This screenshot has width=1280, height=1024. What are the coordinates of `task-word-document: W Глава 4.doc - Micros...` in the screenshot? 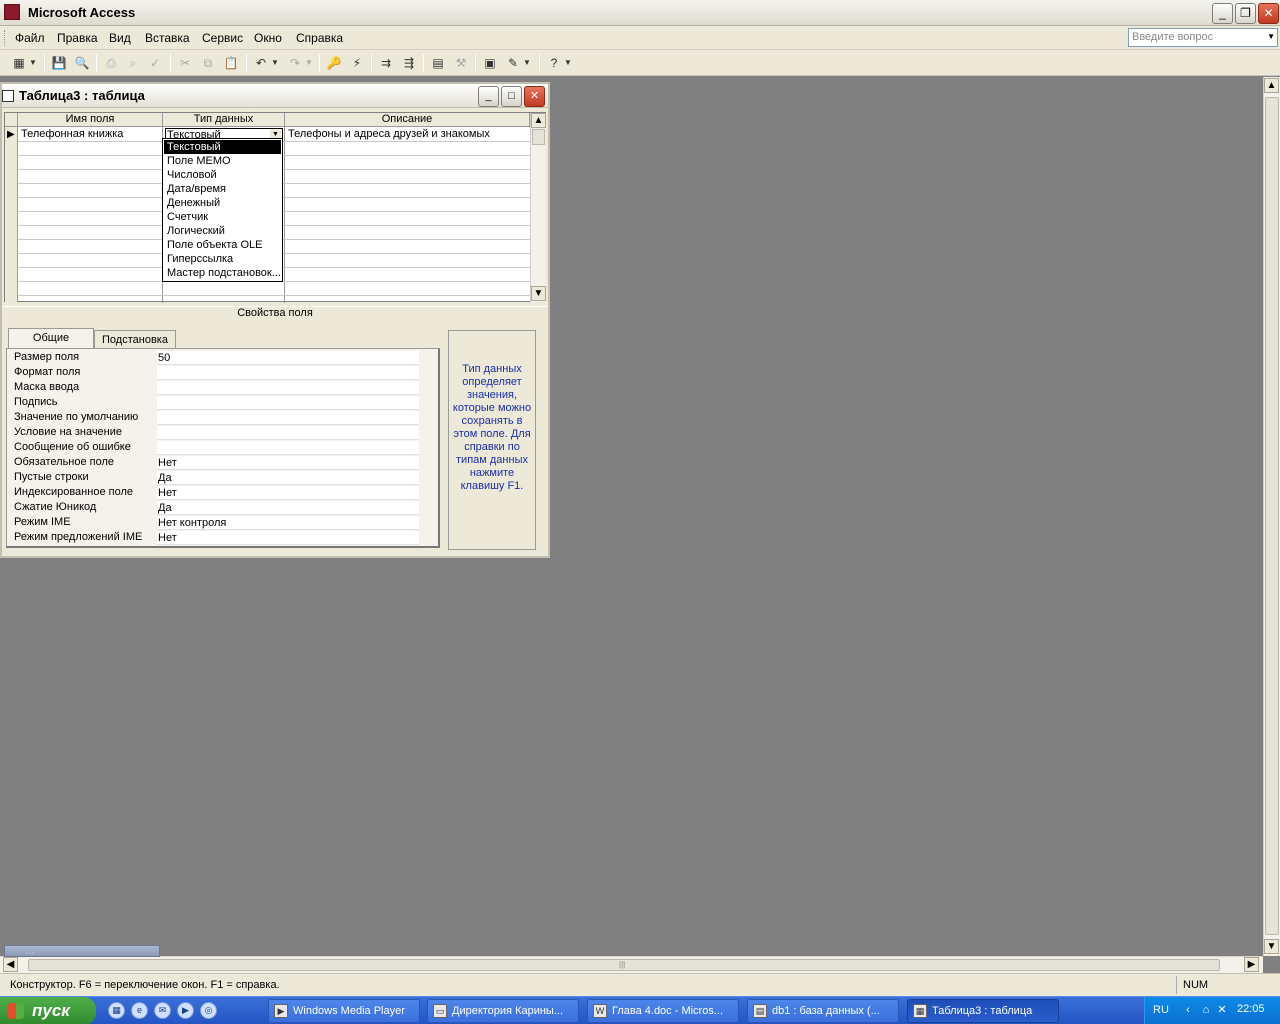 It's located at (663, 1011).